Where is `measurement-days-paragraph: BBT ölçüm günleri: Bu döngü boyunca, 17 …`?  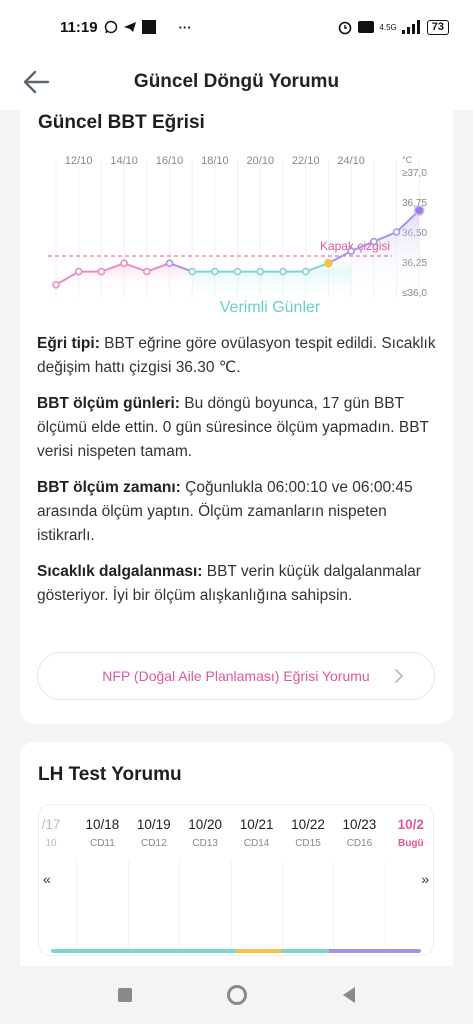 measurement-days-paragraph: BBT ölçüm günleri: Bu döngü boyunca, 17 … is located at coordinates (237, 428).